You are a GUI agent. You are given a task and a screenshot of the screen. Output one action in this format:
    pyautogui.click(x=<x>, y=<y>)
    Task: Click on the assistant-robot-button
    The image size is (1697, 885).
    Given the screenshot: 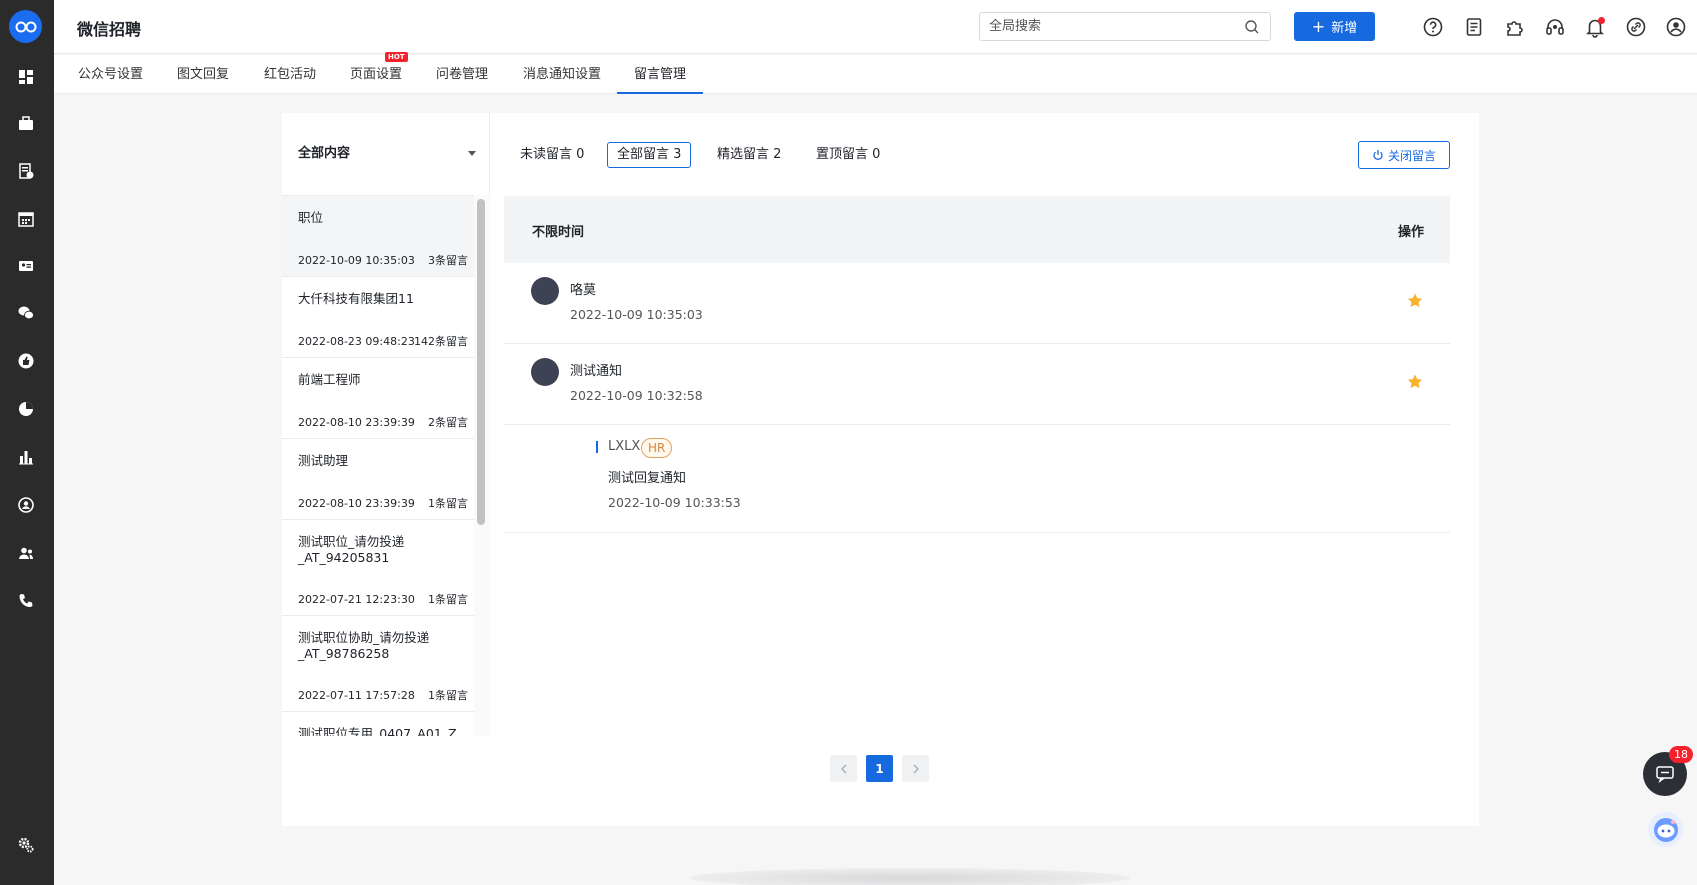 What is the action you would take?
    pyautogui.click(x=1665, y=829)
    